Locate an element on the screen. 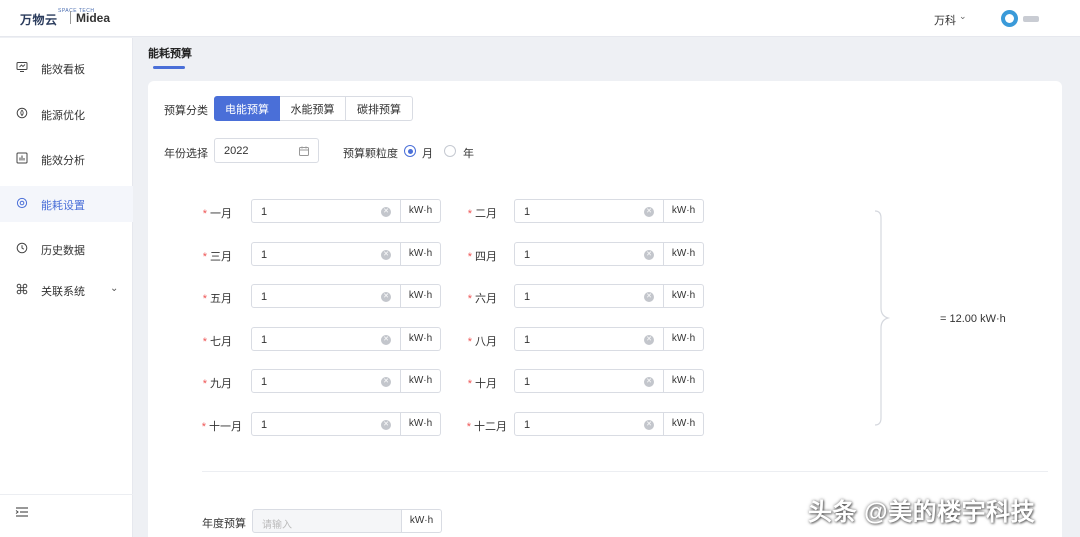 This screenshot has width=1080, height=537. section-divider is located at coordinates (625, 471).